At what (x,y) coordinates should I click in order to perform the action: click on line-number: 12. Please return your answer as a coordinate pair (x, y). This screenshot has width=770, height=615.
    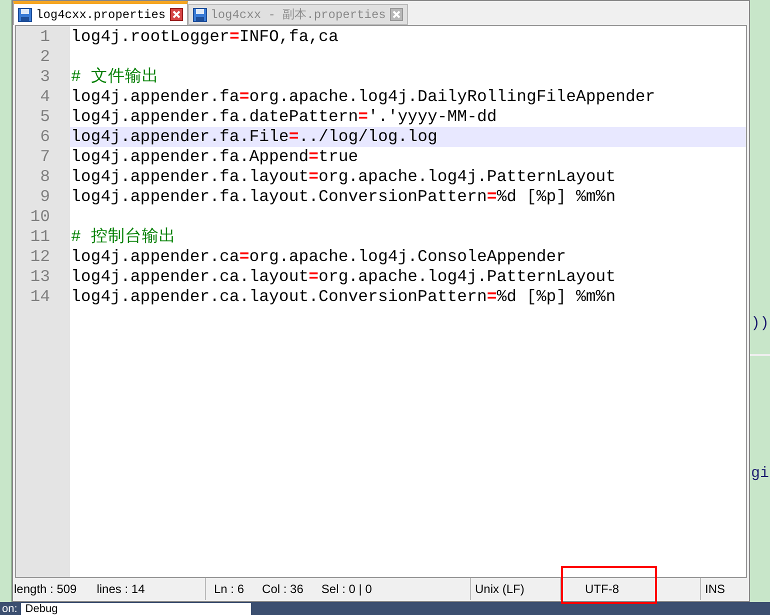
    Looking at the image, I should click on (40, 257).